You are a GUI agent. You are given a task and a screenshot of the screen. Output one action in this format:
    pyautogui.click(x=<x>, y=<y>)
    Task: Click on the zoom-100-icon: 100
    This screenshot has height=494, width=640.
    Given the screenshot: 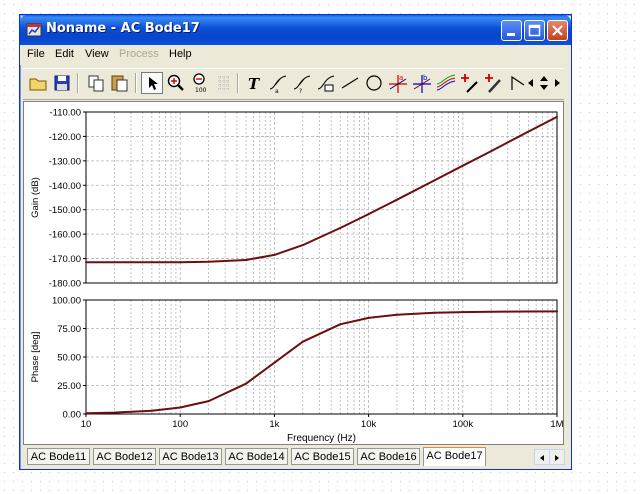 What is the action you would take?
    pyautogui.click(x=200, y=83)
    